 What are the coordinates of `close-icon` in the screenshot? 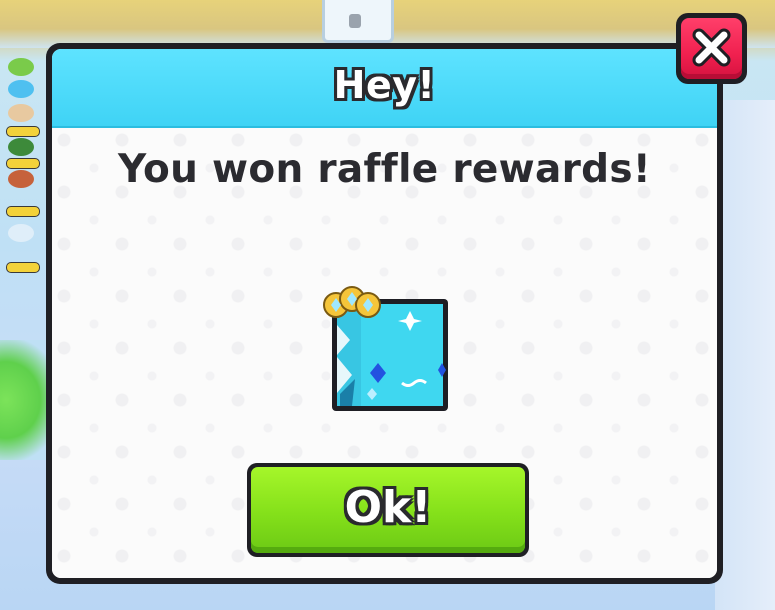 It's located at (711, 47).